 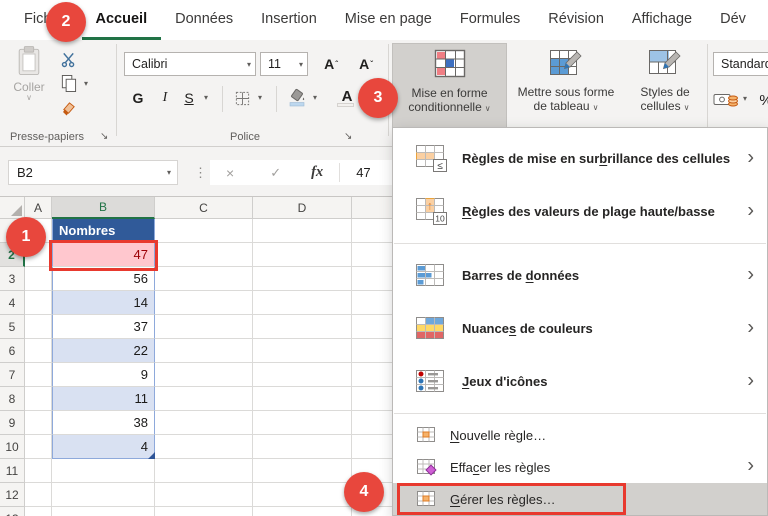 I want to click on menu-item-color-scales: Nuances de couleurs ›, so click(x=580, y=328).